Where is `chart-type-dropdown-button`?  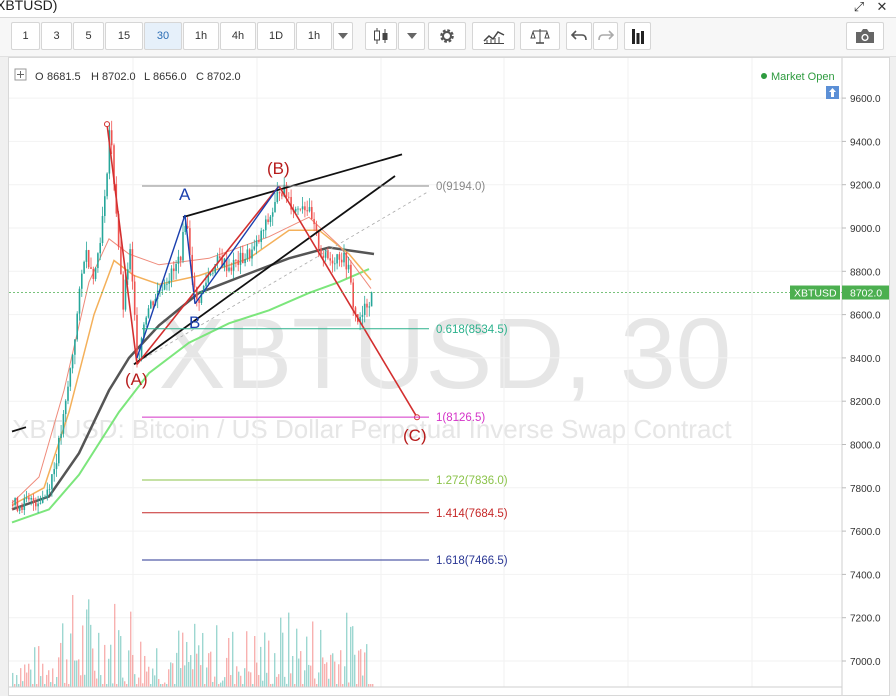
chart-type-dropdown-button is located at coordinates (411, 36).